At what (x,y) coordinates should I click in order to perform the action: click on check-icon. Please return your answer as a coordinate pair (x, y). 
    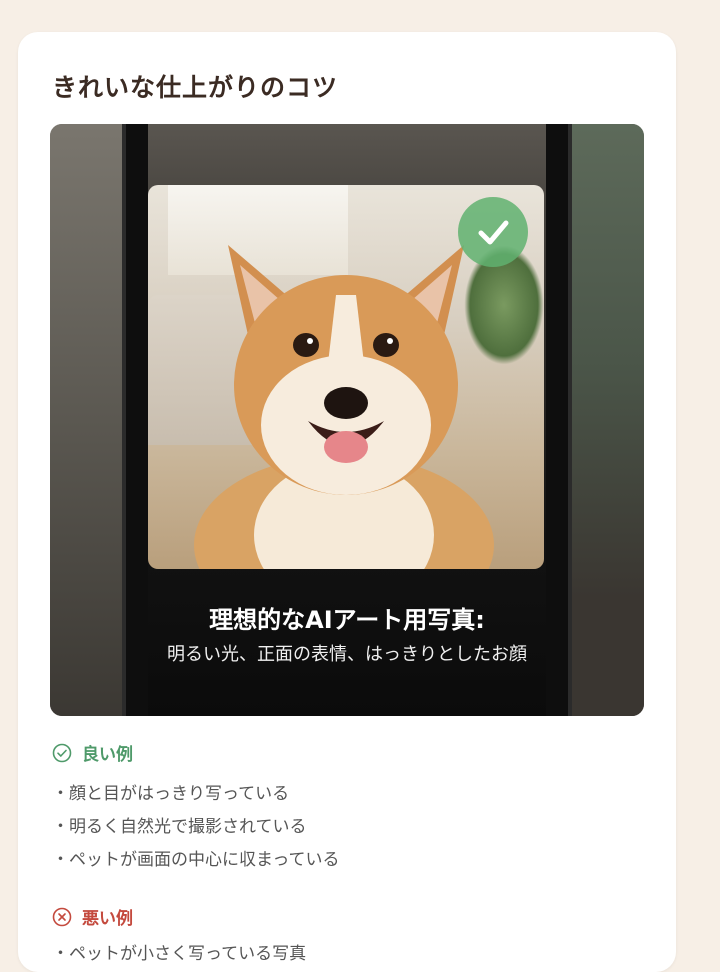
    Looking at the image, I should click on (493, 232).